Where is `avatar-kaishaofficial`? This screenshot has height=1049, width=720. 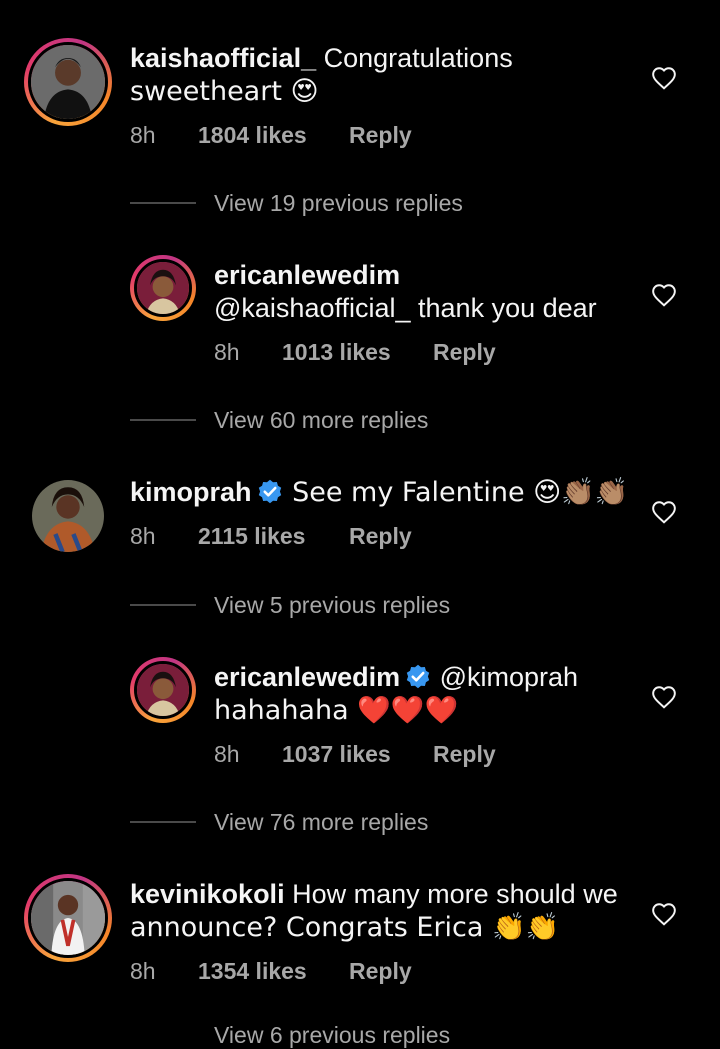 avatar-kaishaofficial is located at coordinates (68, 82).